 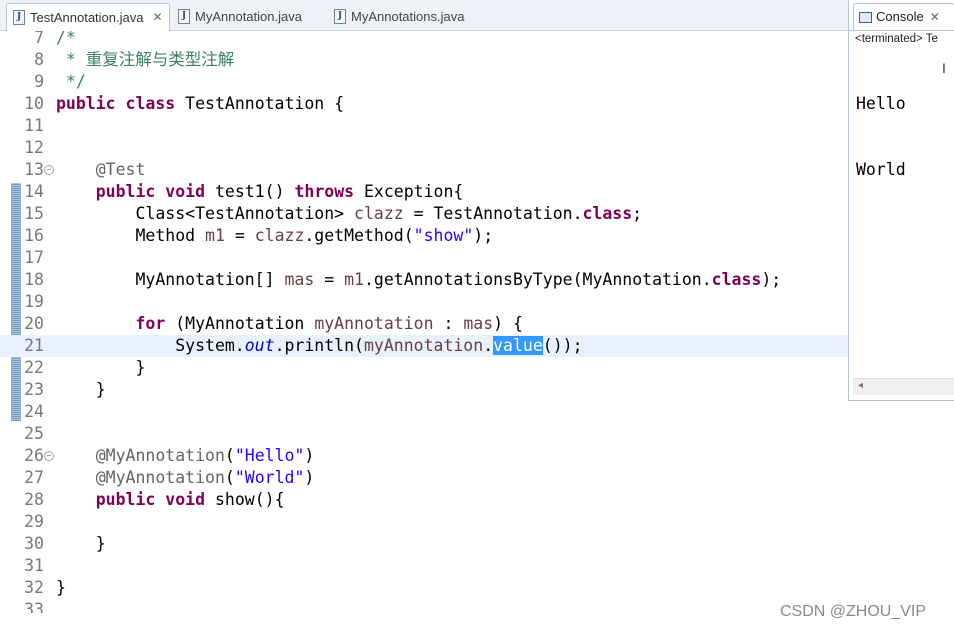 What do you see at coordinates (424, 412) in the screenshot?
I see `code-line: 24` at bounding box center [424, 412].